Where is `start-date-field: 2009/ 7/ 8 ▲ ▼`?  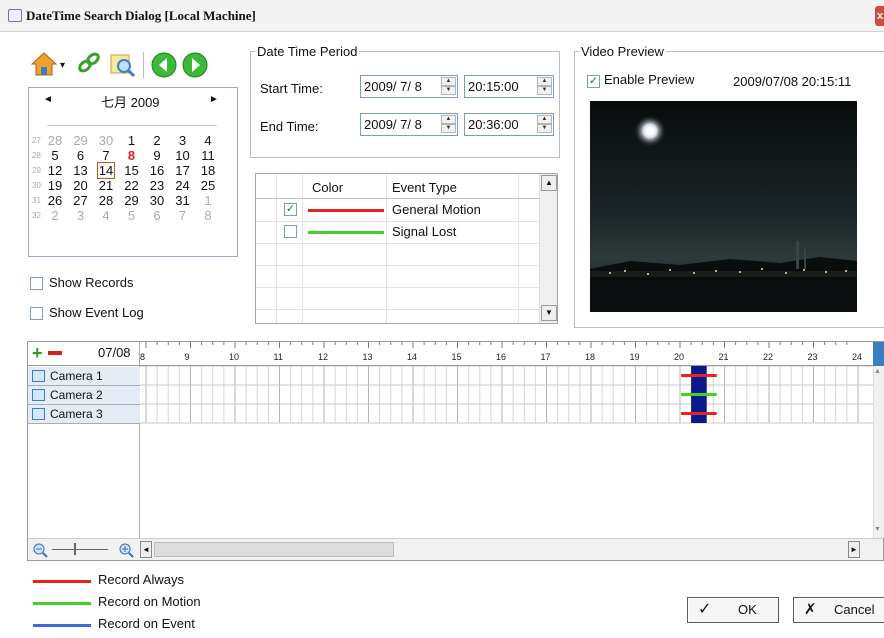 start-date-field: 2009/ 7/ 8 ▲ ▼ is located at coordinates (409, 86).